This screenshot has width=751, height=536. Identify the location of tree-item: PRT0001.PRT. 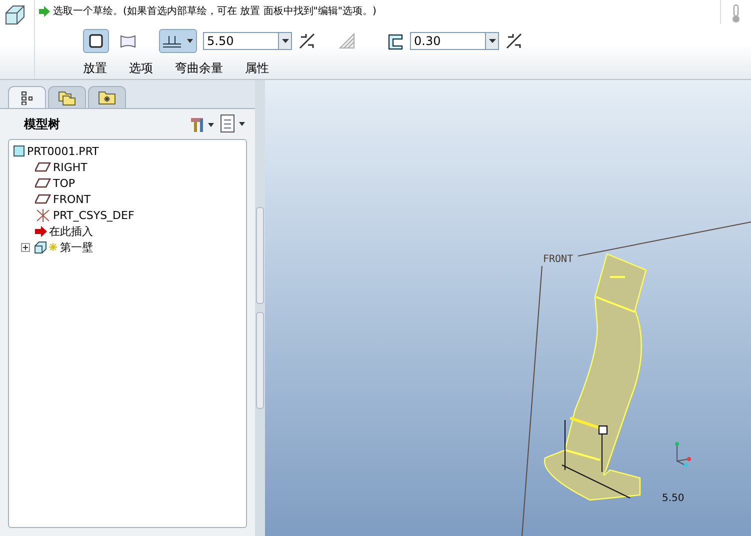
(63, 151).